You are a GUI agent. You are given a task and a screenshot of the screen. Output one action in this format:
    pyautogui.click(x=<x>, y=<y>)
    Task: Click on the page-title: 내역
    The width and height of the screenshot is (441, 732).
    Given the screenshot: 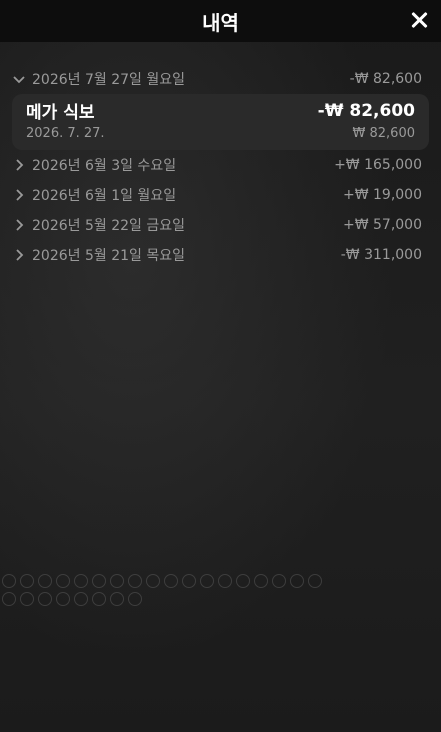 What is the action you would take?
    pyautogui.click(x=220, y=22)
    